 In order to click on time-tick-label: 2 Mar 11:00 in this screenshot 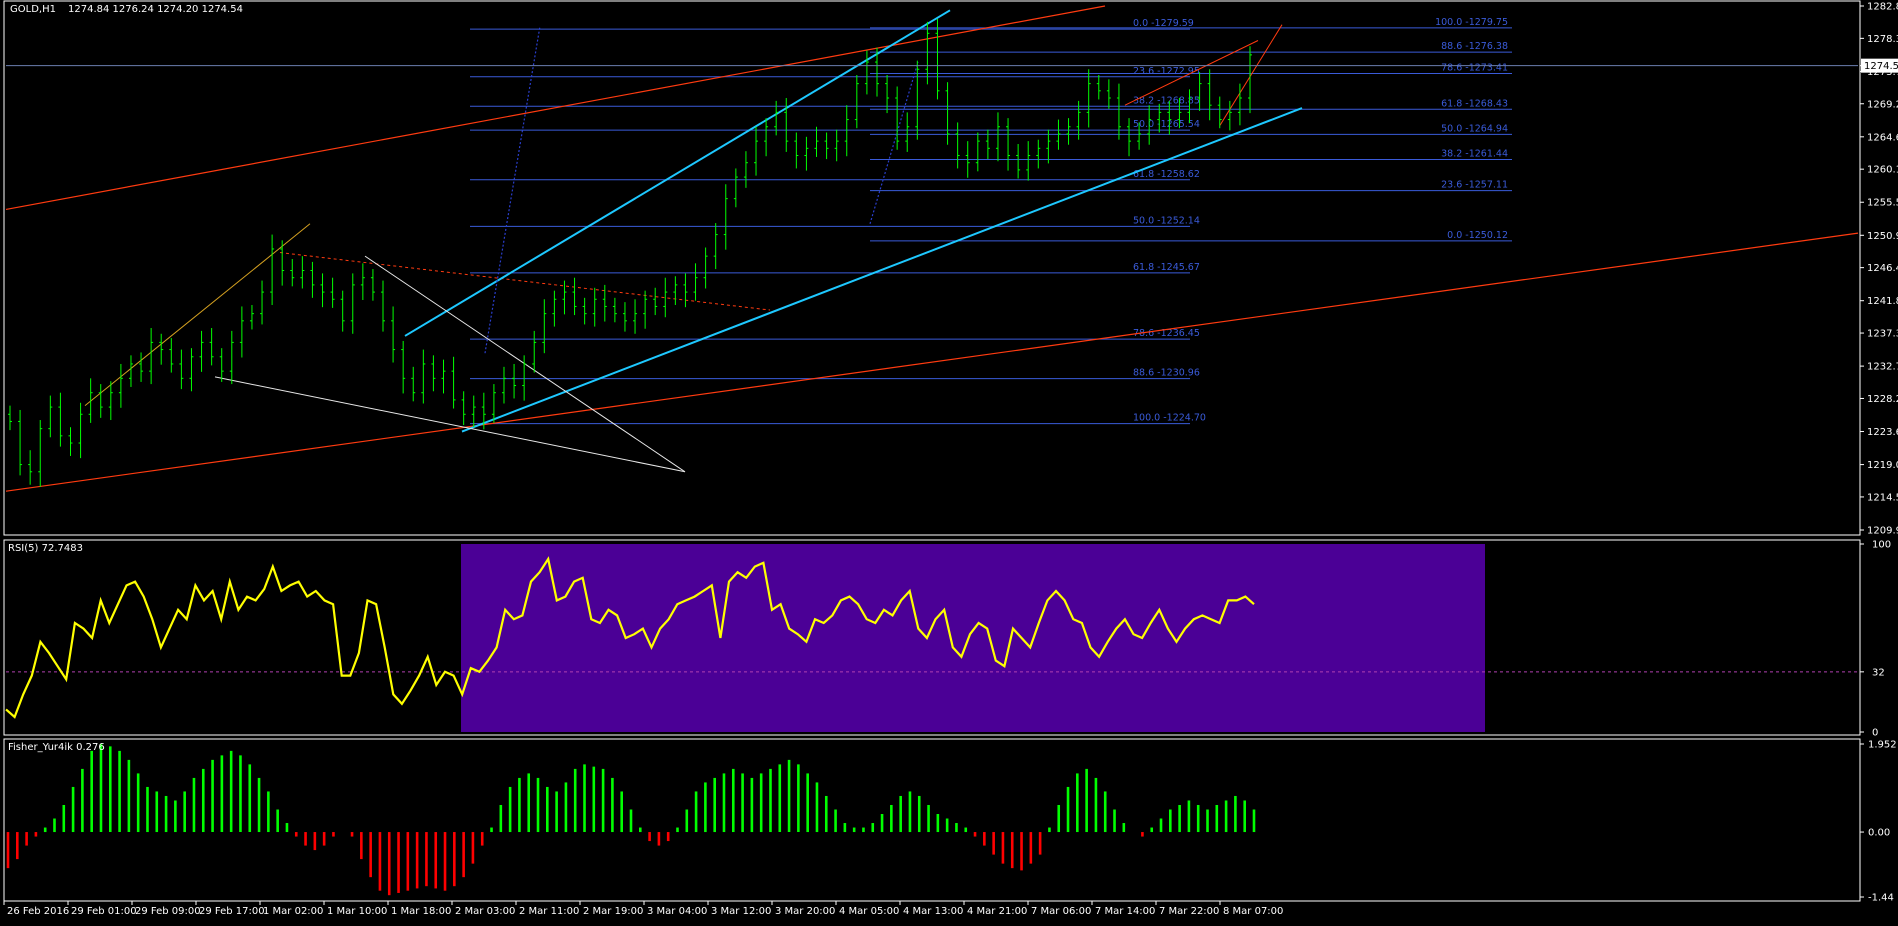, I will do `click(549, 911)`.